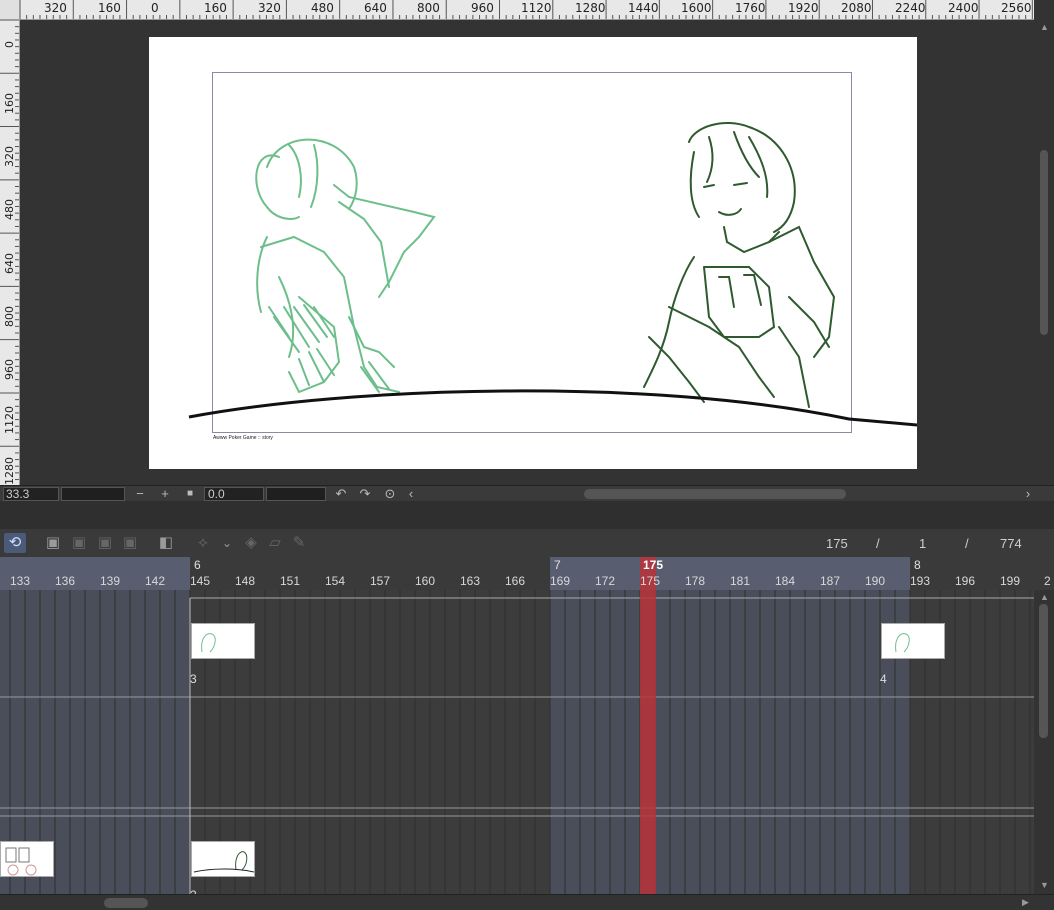 The height and width of the screenshot is (910, 1054). I want to click on timeline-horizontal-scrollbar: ▶, so click(527, 902).